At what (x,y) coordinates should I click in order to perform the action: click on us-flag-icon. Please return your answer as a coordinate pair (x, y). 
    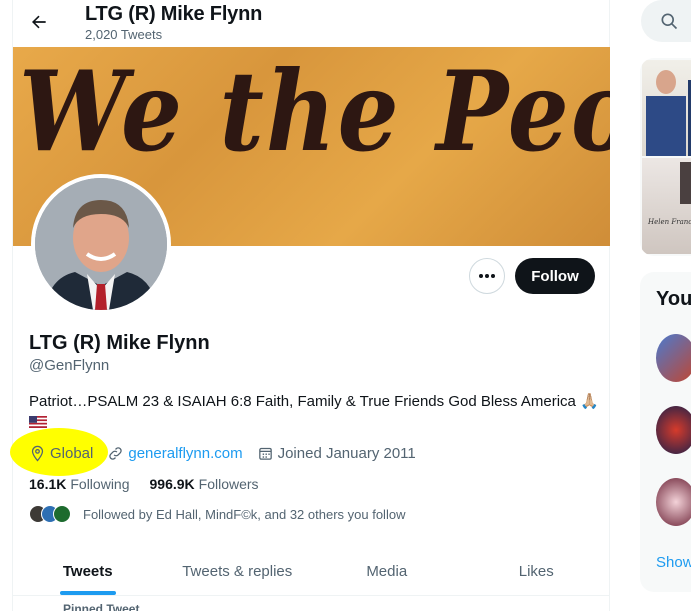
    Looking at the image, I should click on (38, 422).